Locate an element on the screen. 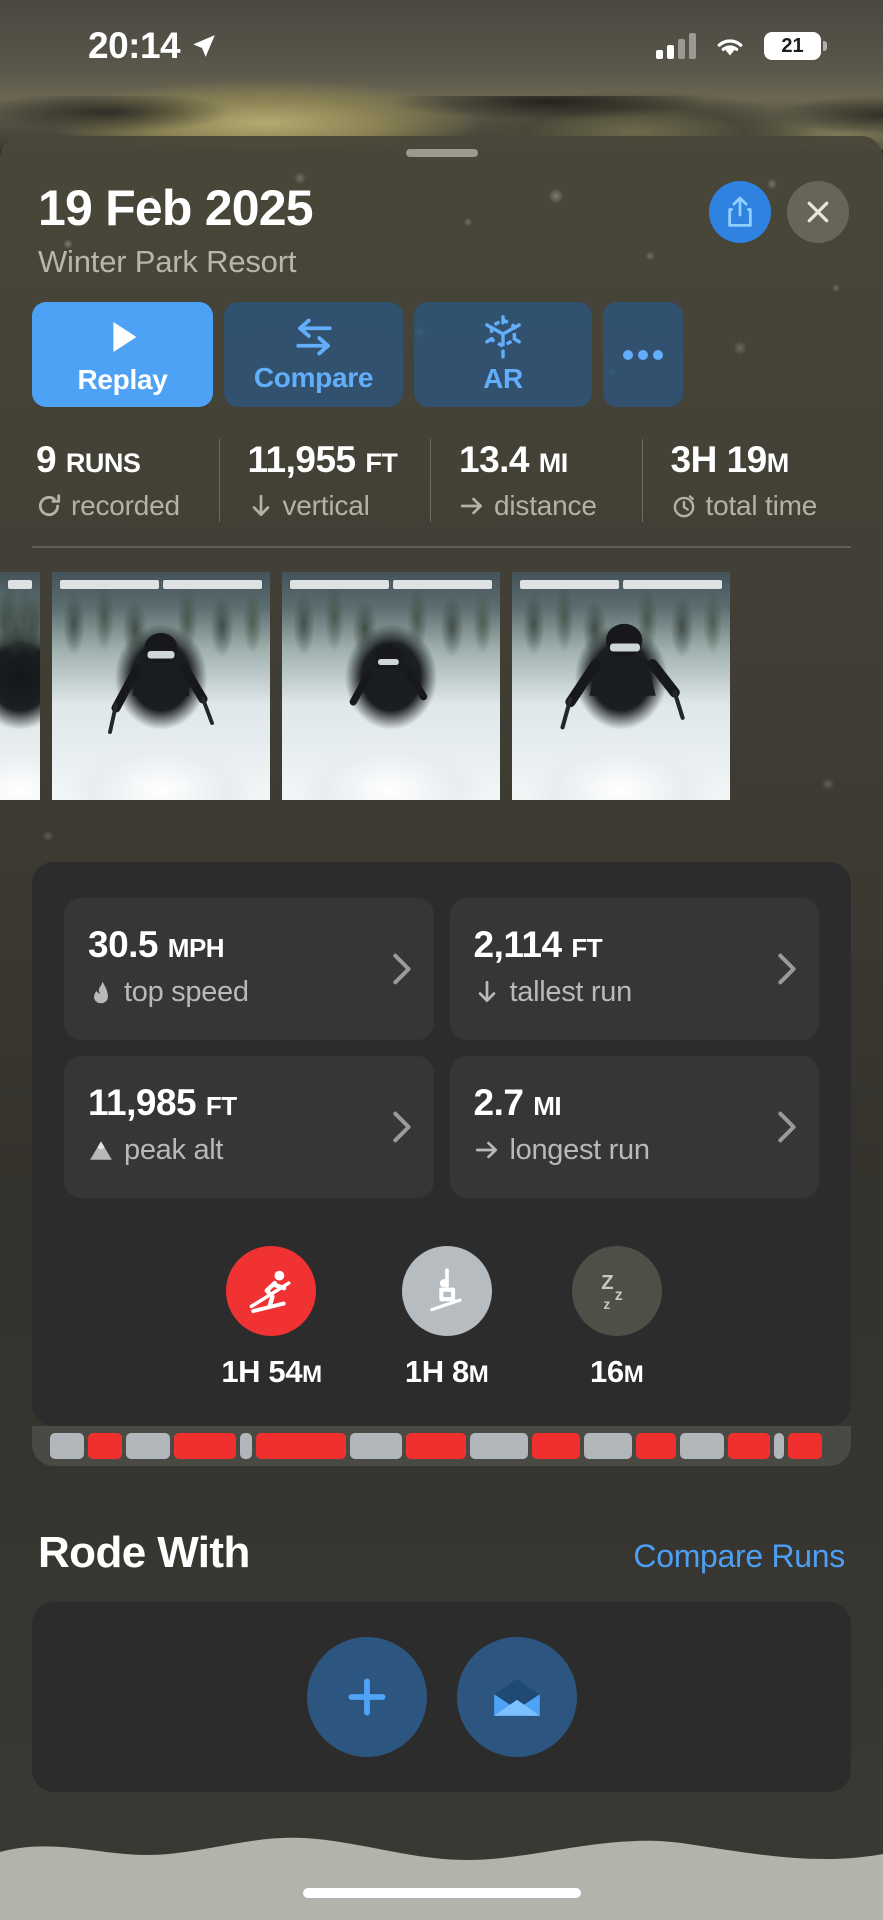 The width and height of the screenshot is (883, 1920). activity-rest: Z z z 16M is located at coordinates (616, 1317).